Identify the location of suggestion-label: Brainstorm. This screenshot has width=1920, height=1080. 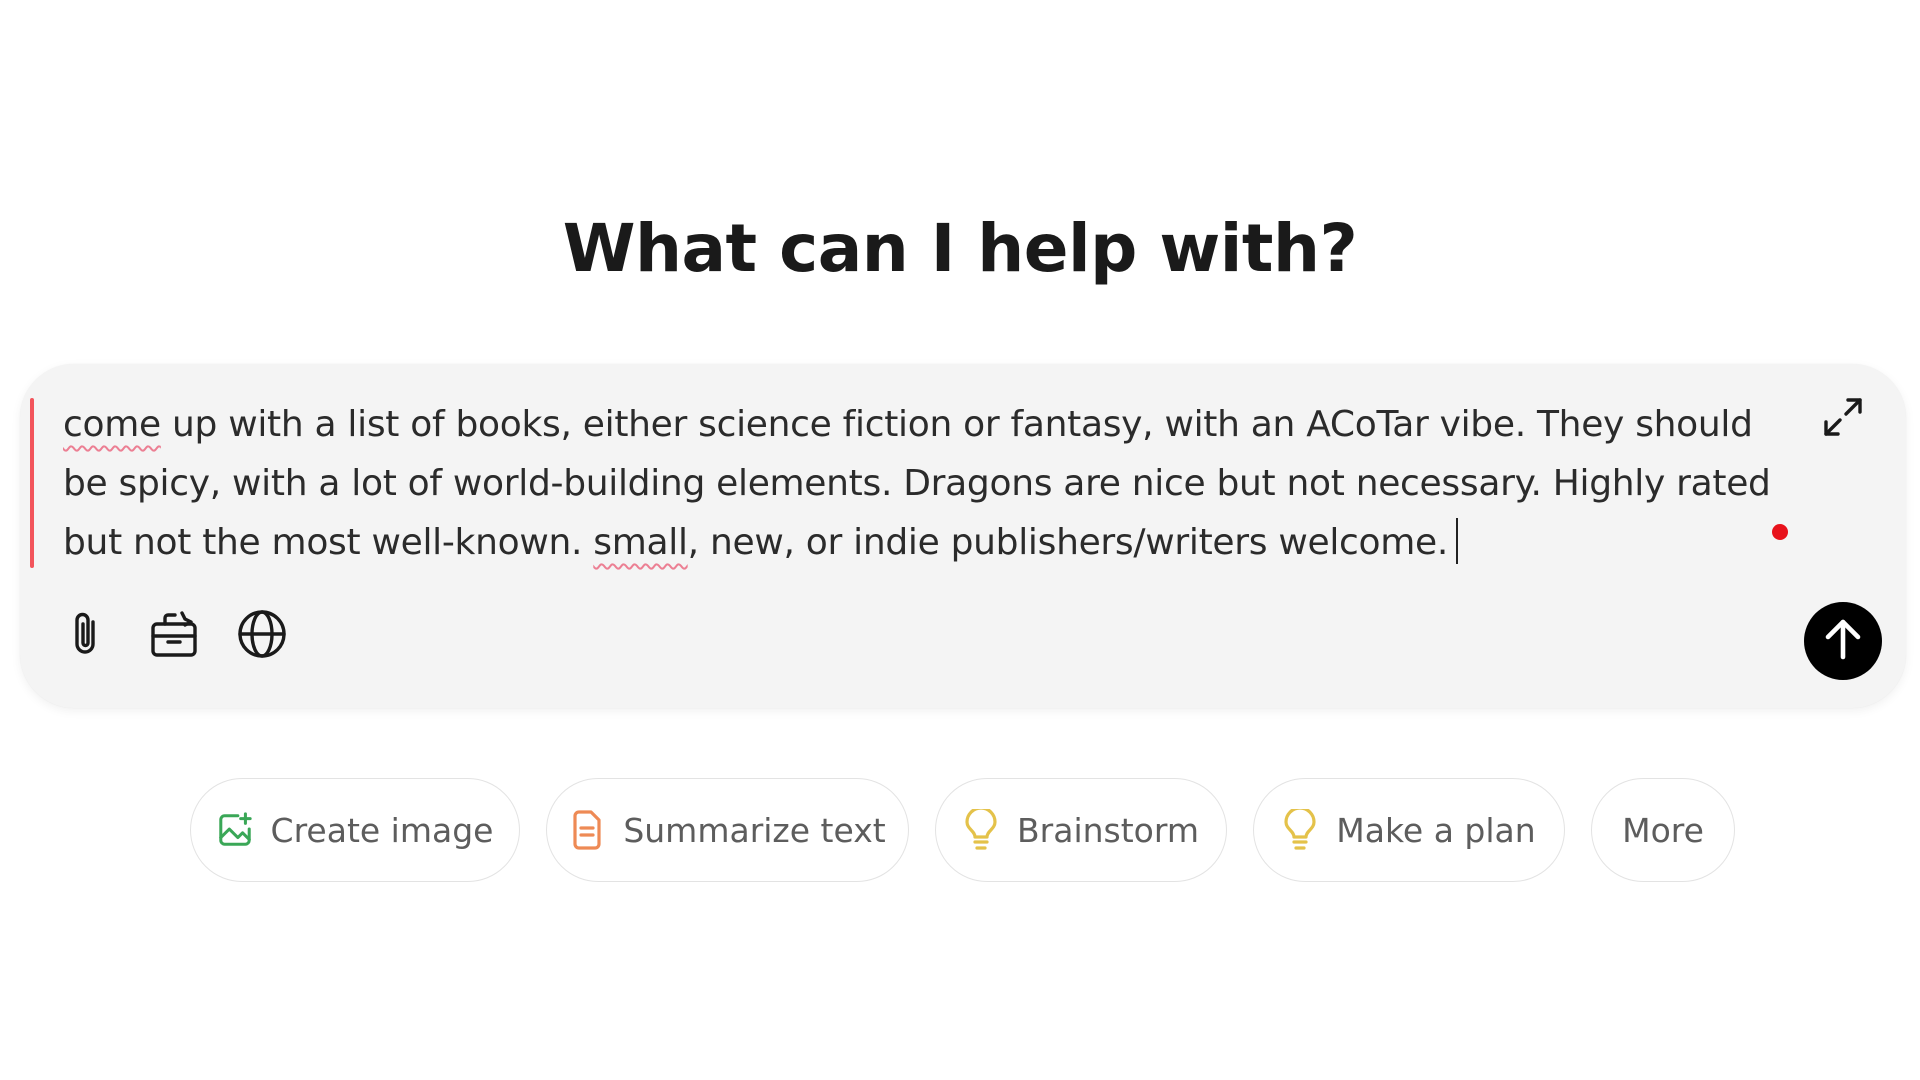
(1108, 830).